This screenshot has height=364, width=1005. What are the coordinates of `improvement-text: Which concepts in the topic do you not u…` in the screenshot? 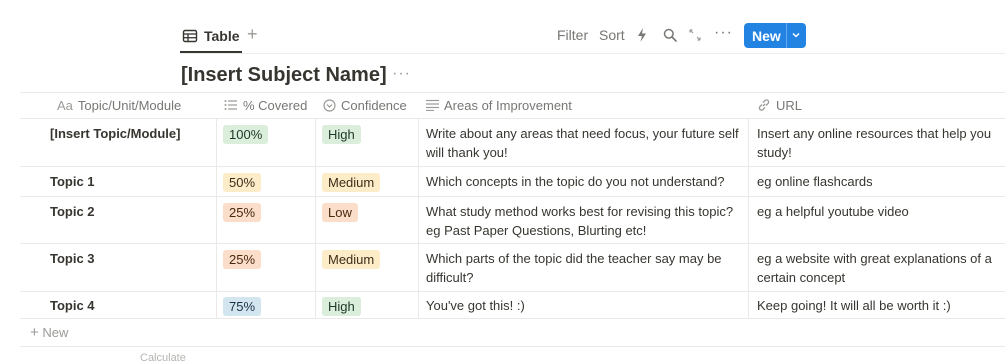 It's located at (575, 181).